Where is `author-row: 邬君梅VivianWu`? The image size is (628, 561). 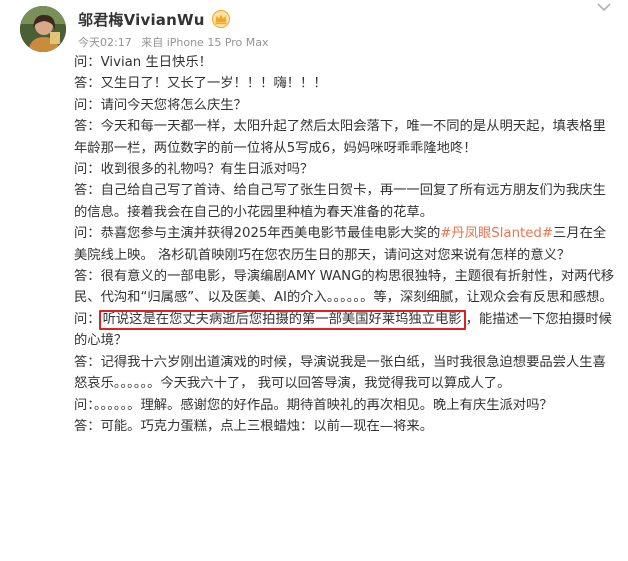 author-row: 邬君梅VivianWu is located at coordinates (154, 19).